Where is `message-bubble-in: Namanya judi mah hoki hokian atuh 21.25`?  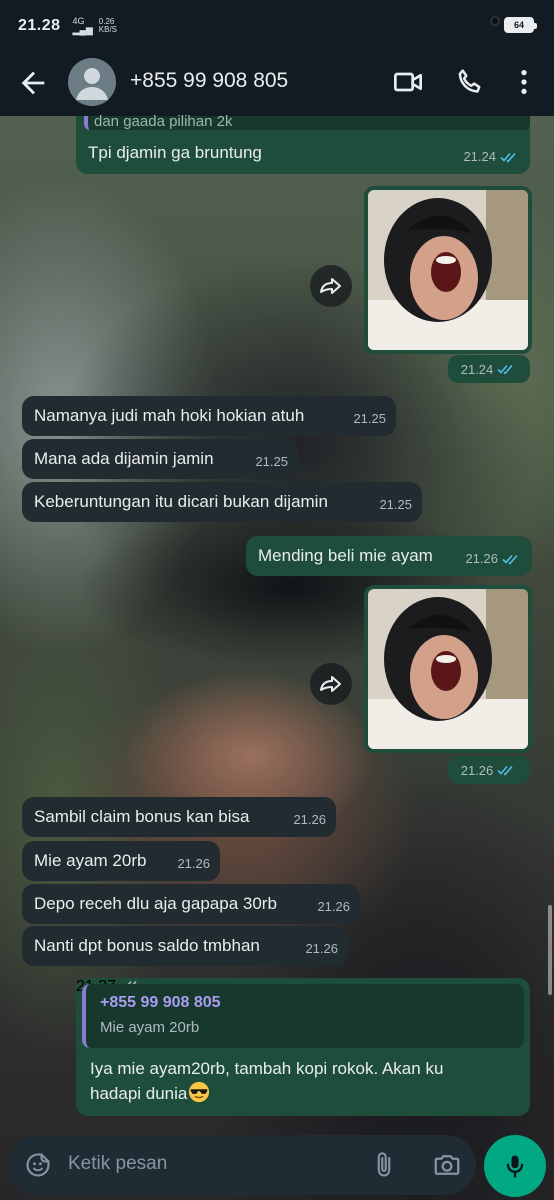
message-bubble-in: Namanya judi mah hoki hokian atuh 21.25 is located at coordinates (209, 416).